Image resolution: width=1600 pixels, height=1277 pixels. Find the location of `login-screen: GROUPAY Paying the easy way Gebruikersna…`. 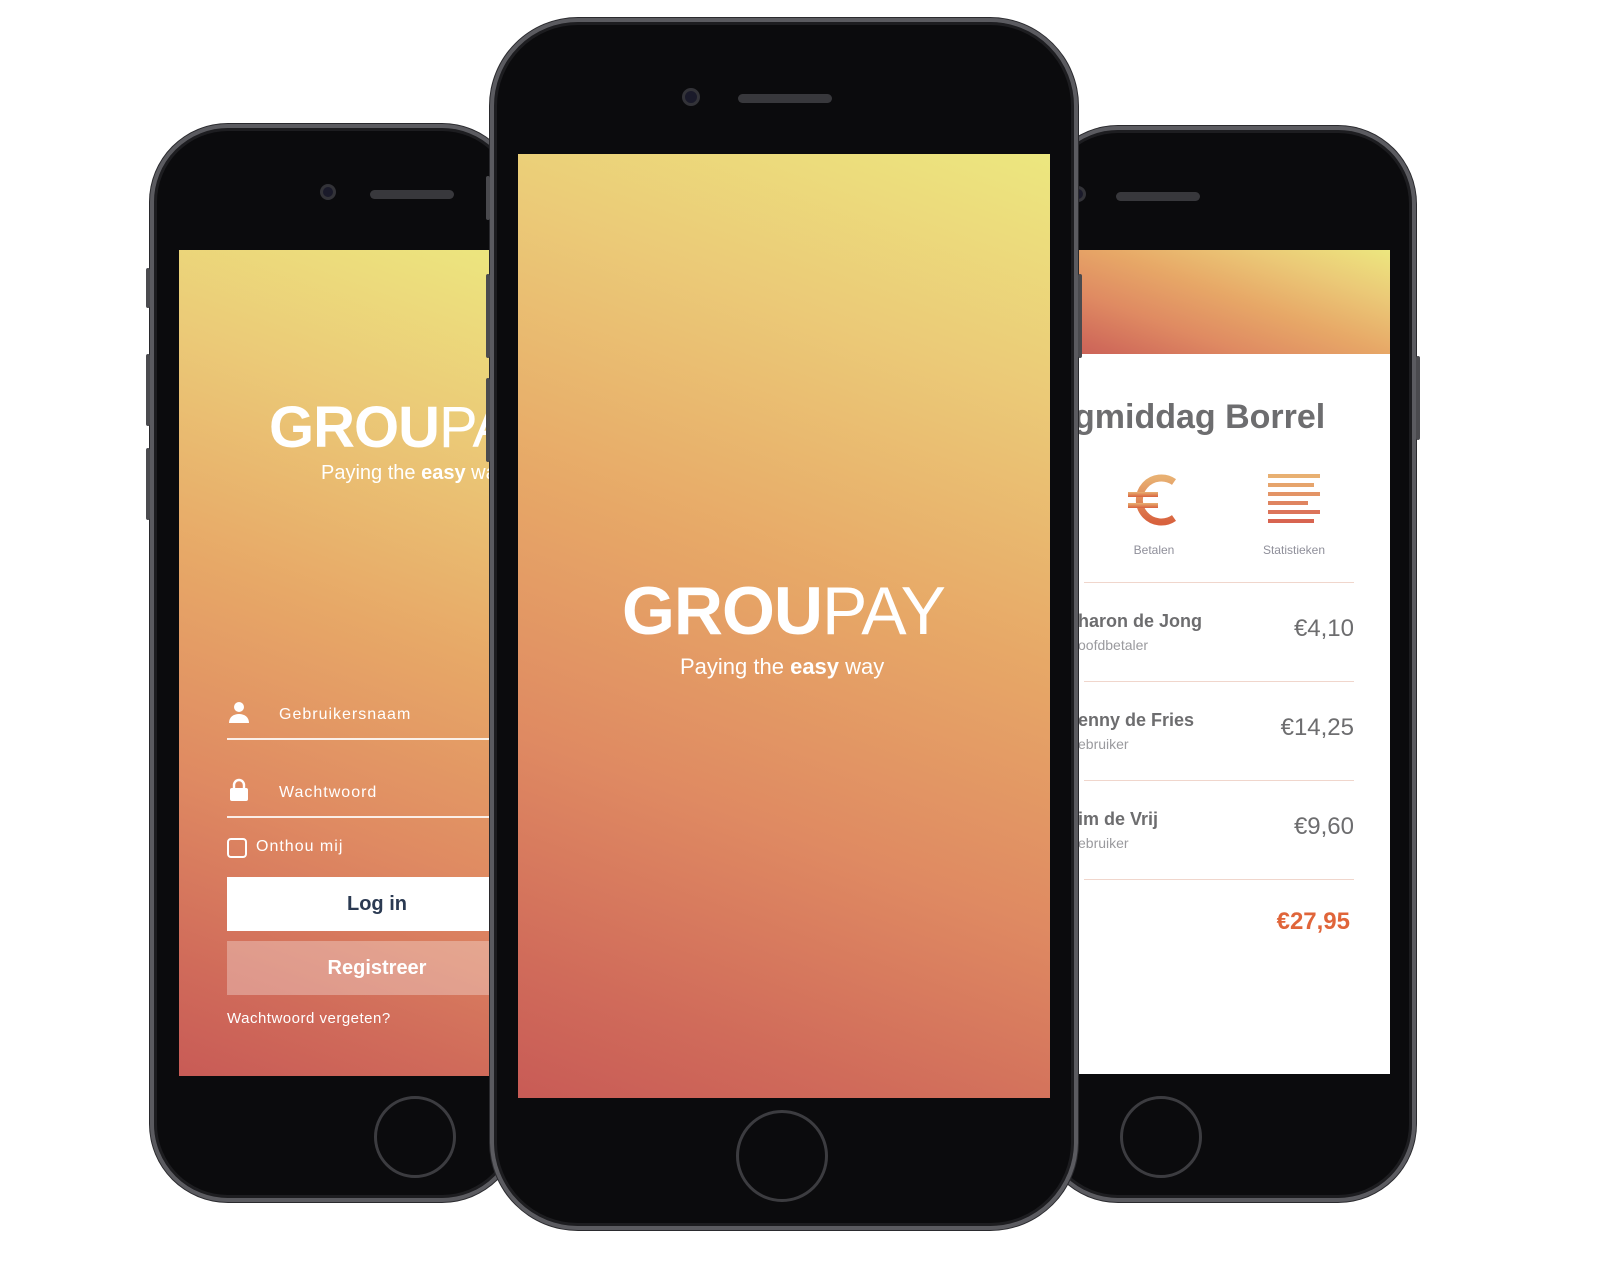

login-screen: GROUPAY Paying the easy way Gebruikersna… is located at coordinates (351, 663).